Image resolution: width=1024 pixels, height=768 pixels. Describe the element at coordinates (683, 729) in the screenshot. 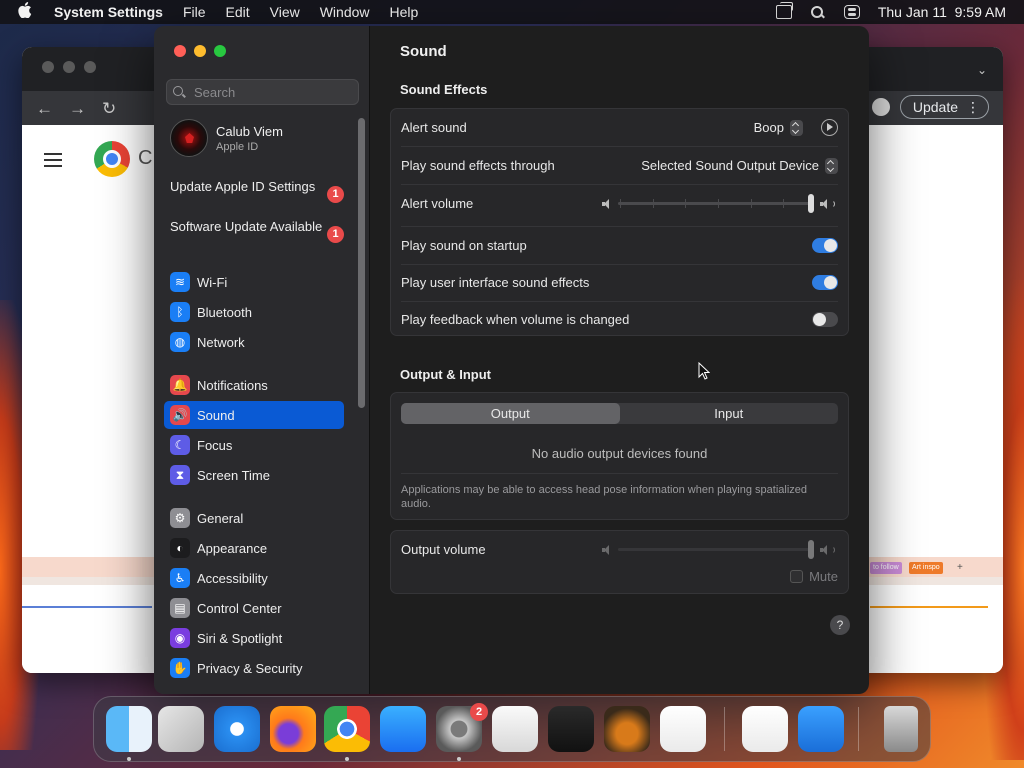

I see `vscode-icon` at that location.